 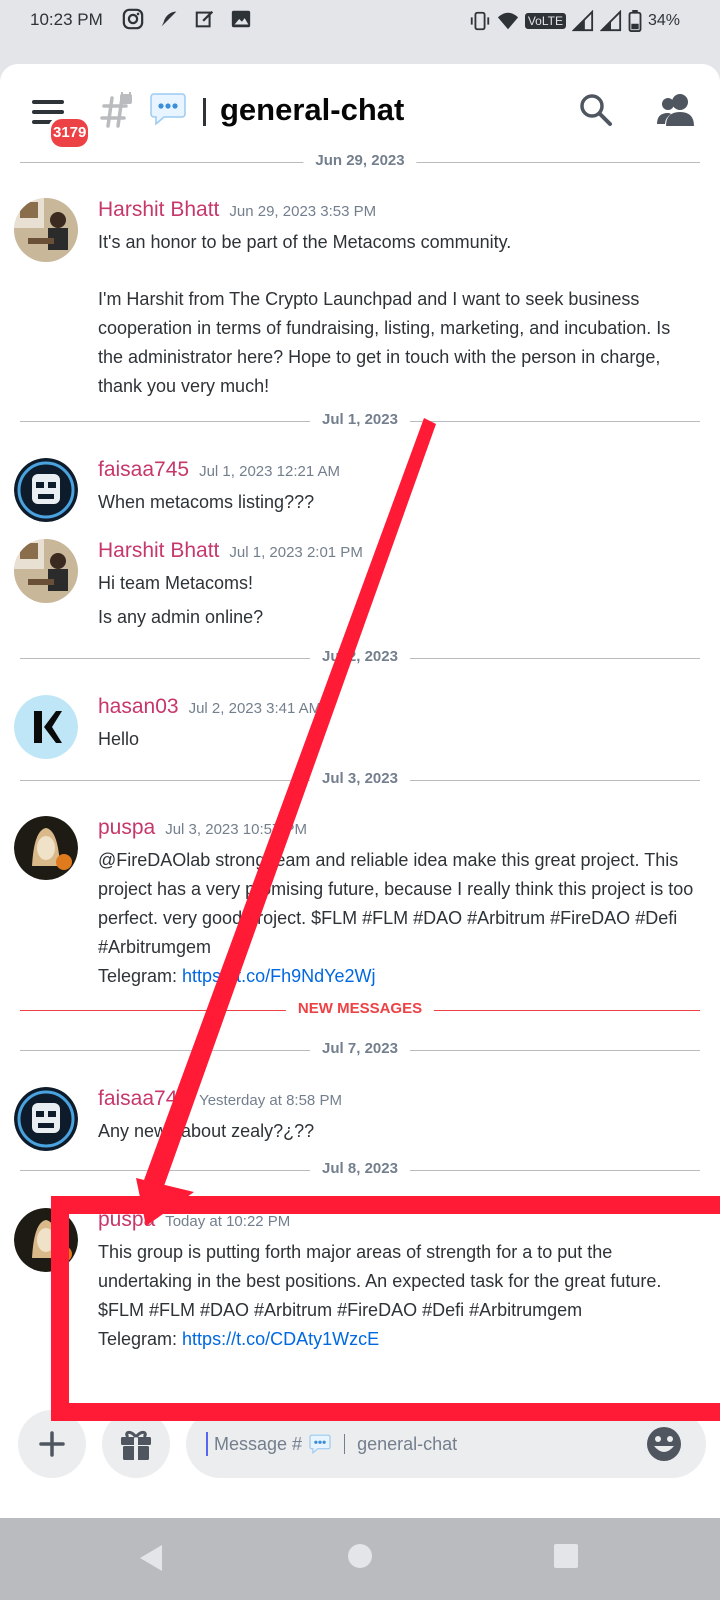 What do you see at coordinates (255, 708) in the screenshot?
I see `message-timestamp: Jul 2, 2023 3:41 AM` at bounding box center [255, 708].